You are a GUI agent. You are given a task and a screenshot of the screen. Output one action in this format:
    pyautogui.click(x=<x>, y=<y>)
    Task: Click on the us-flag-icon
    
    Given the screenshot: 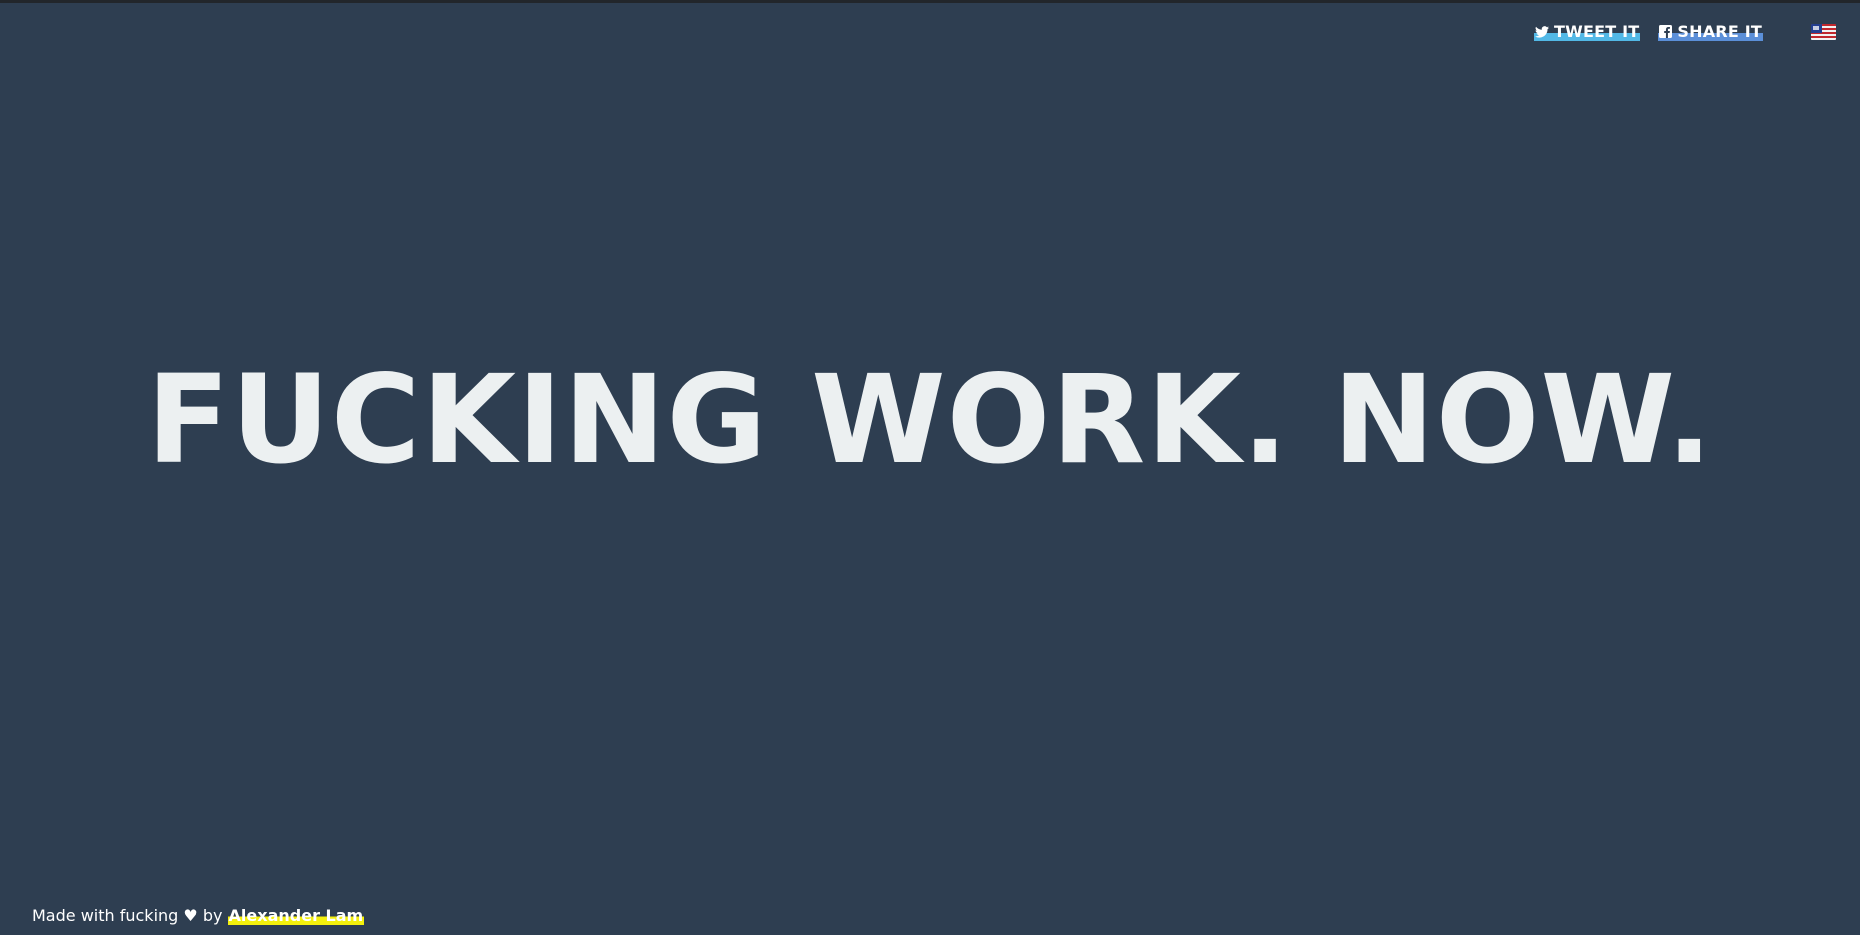 What is the action you would take?
    pyautogui.click(x=1823, y=31)
    